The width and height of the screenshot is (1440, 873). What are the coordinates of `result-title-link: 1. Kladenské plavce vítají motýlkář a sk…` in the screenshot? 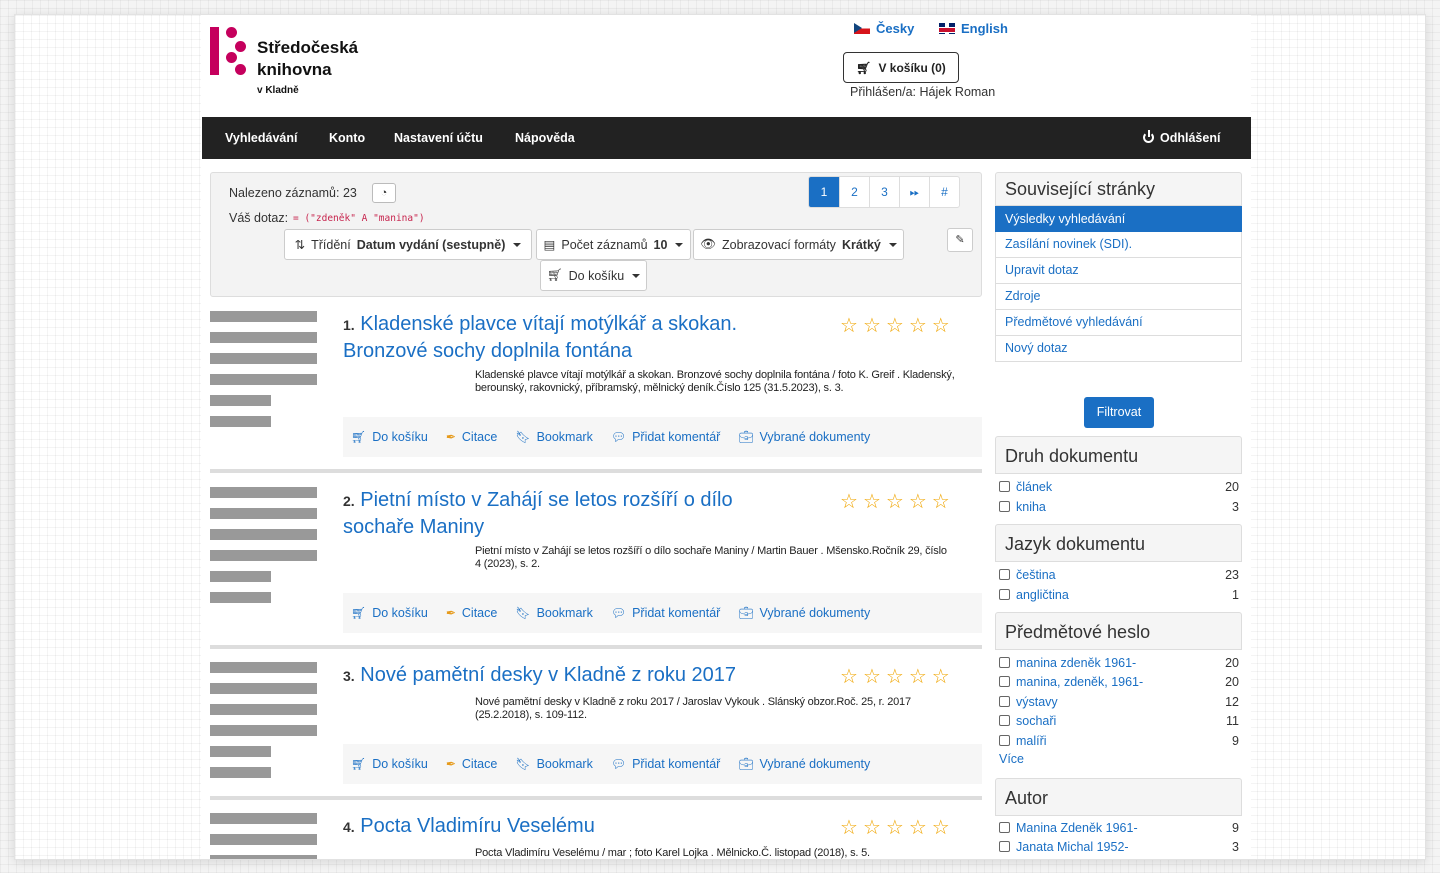 It's located at (568, 337).